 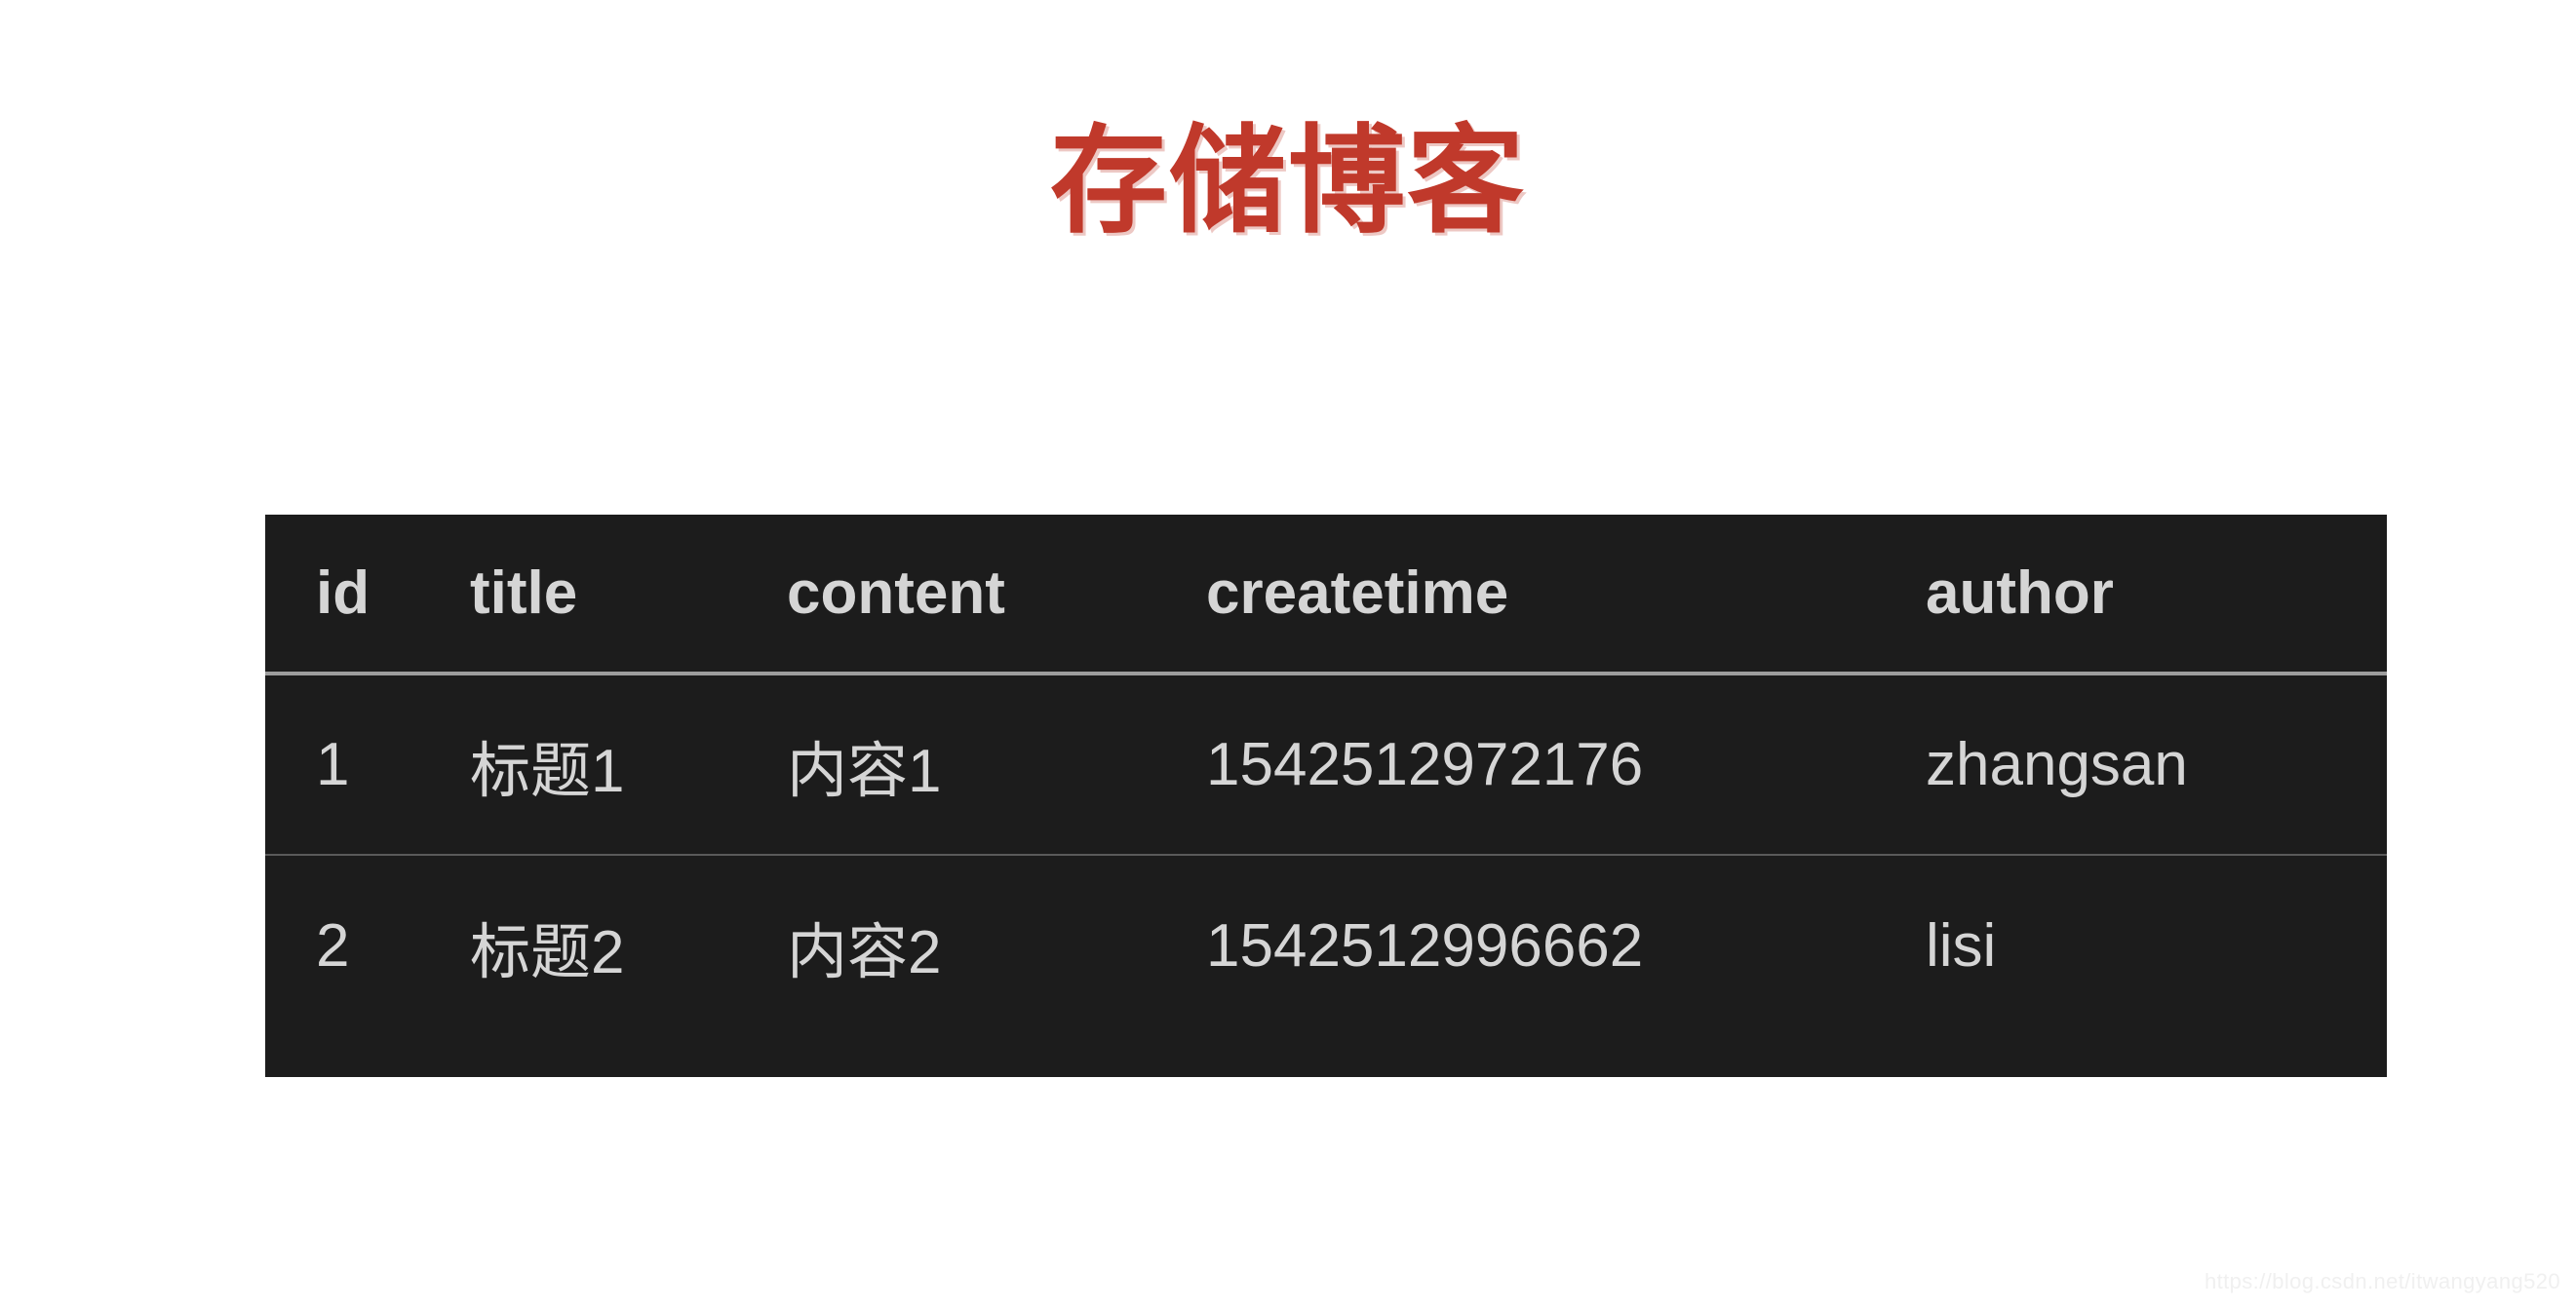 What do you see at coordinates (864, 952) in the screenshot?
I see `cell-content: 内容2` at bounding box center [864, 952].